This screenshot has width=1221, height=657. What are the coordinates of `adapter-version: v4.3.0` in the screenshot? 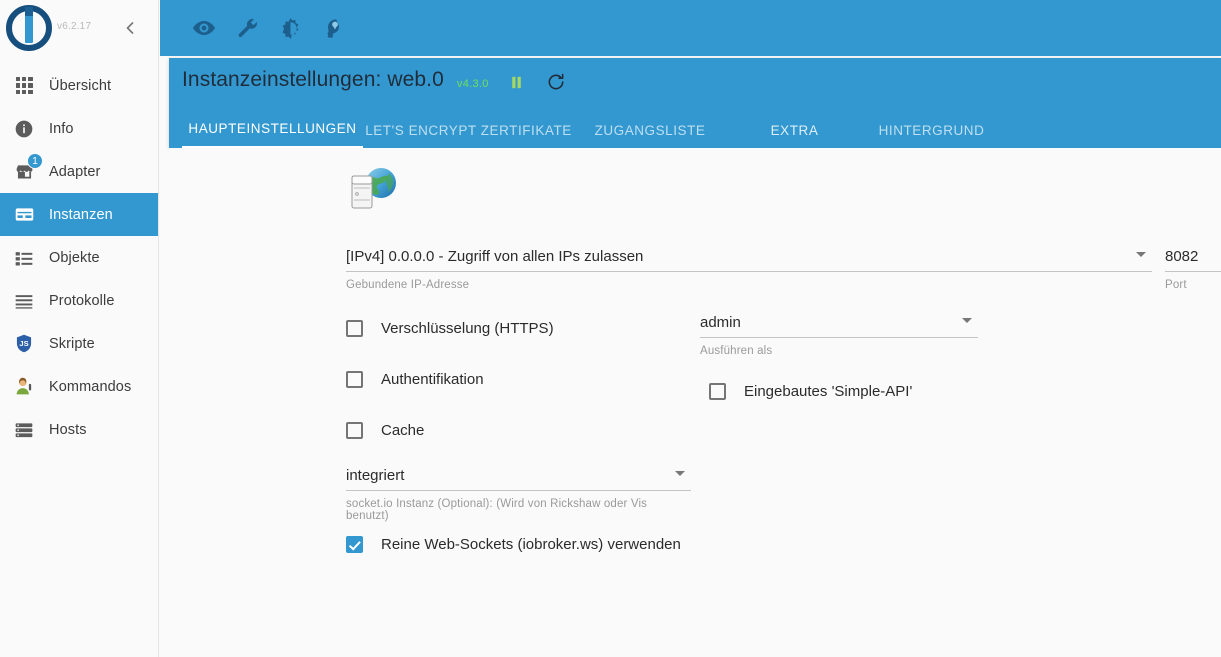 It's located at (472, 84).